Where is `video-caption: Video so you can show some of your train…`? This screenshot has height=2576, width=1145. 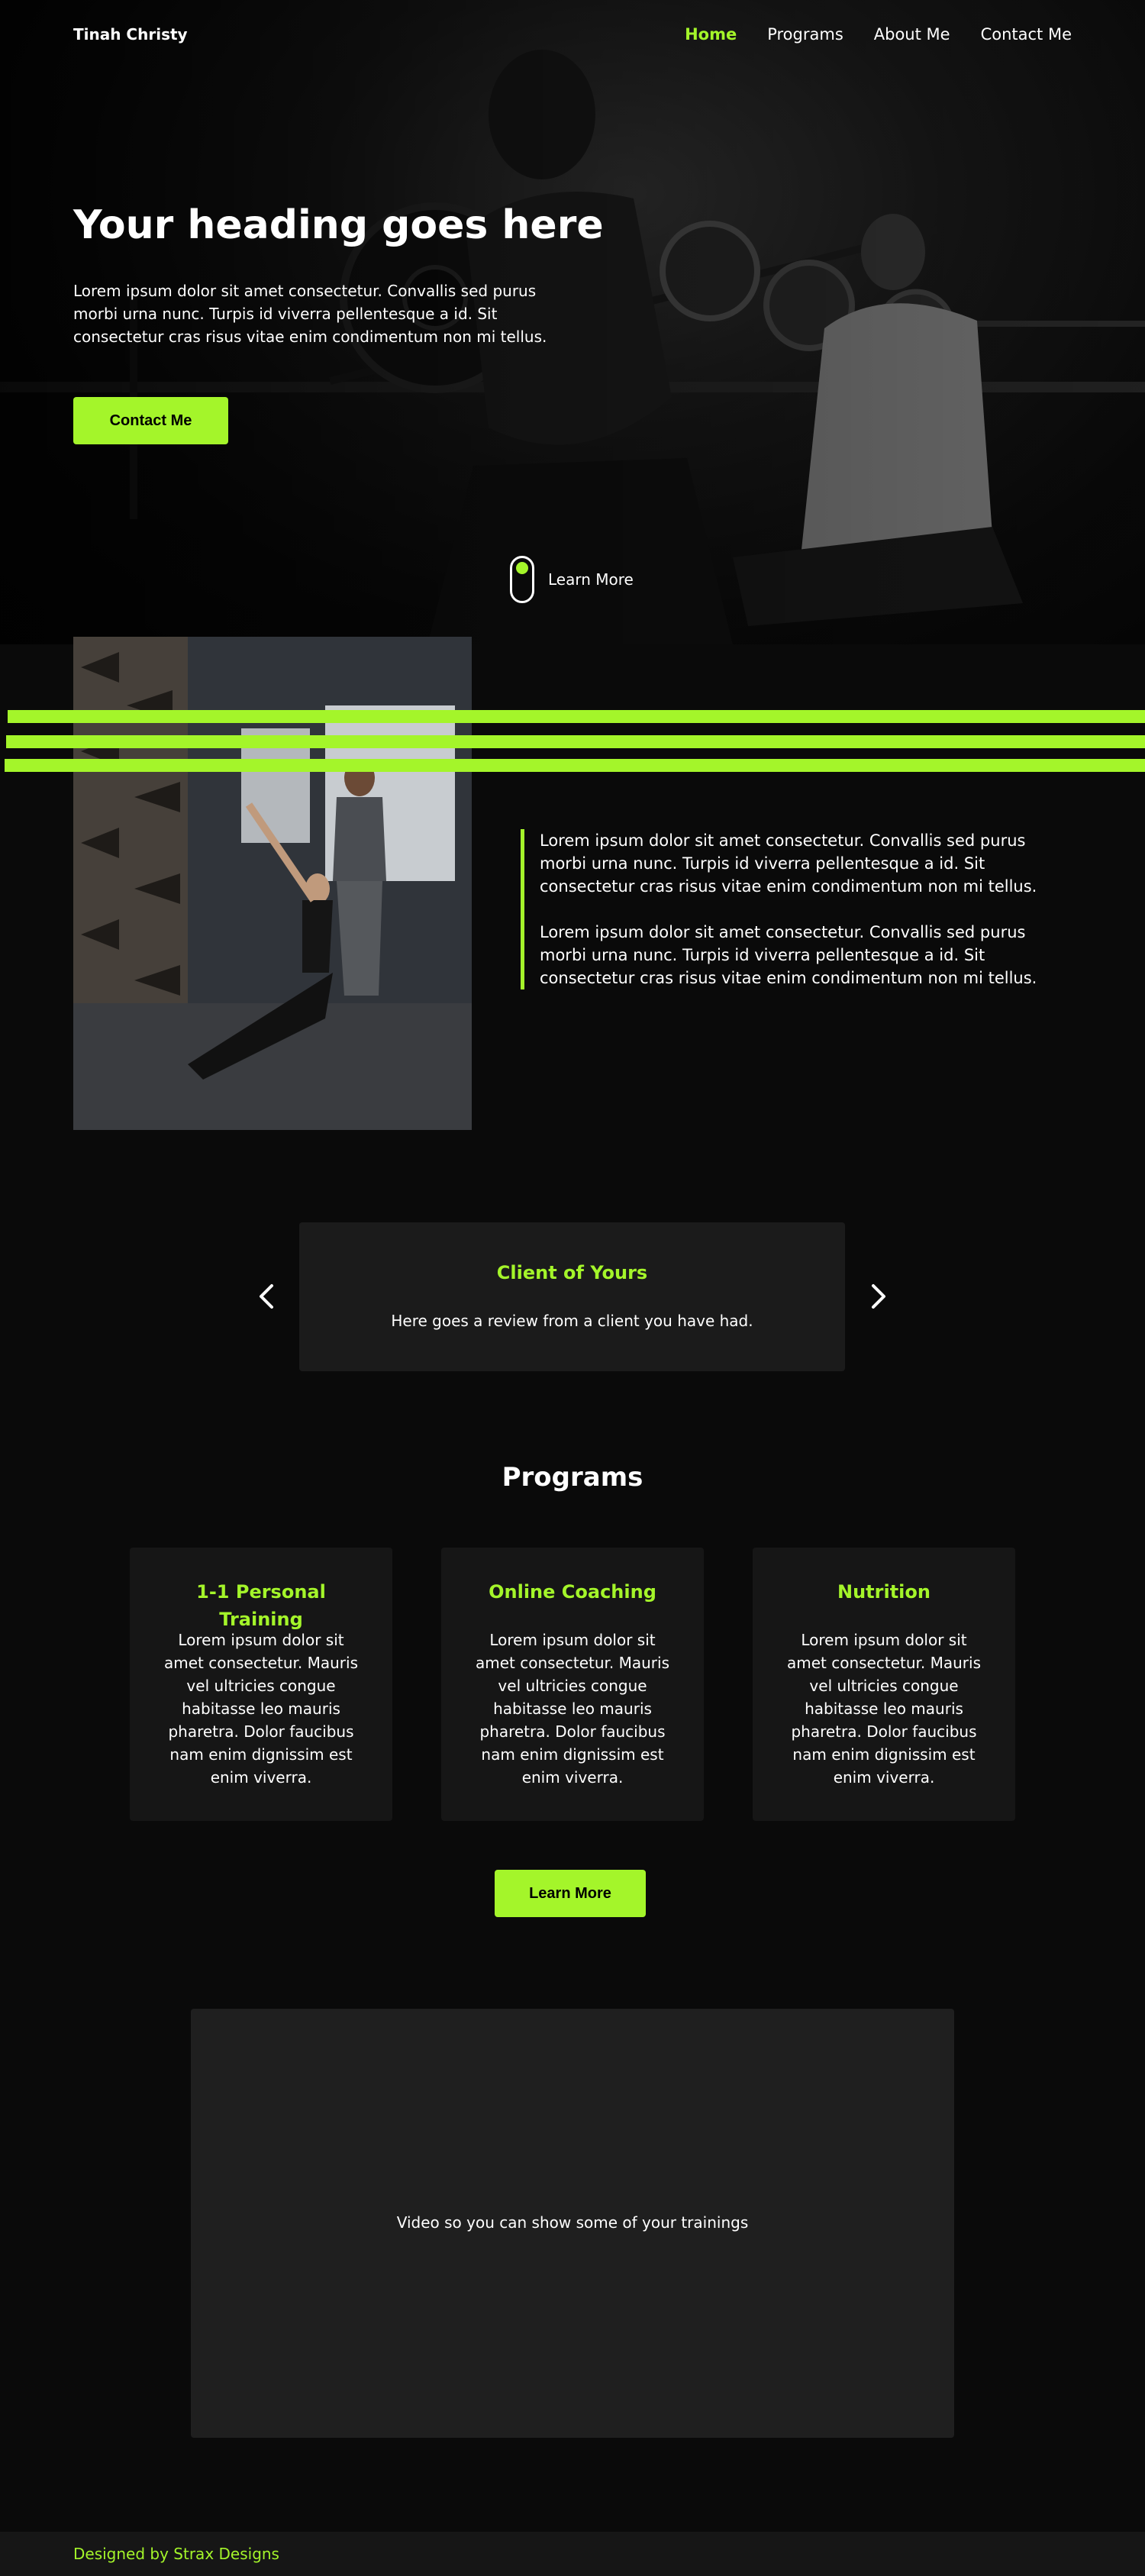
video-caption: Video so you can show some of your train… is located at coordinates (572, 2222).